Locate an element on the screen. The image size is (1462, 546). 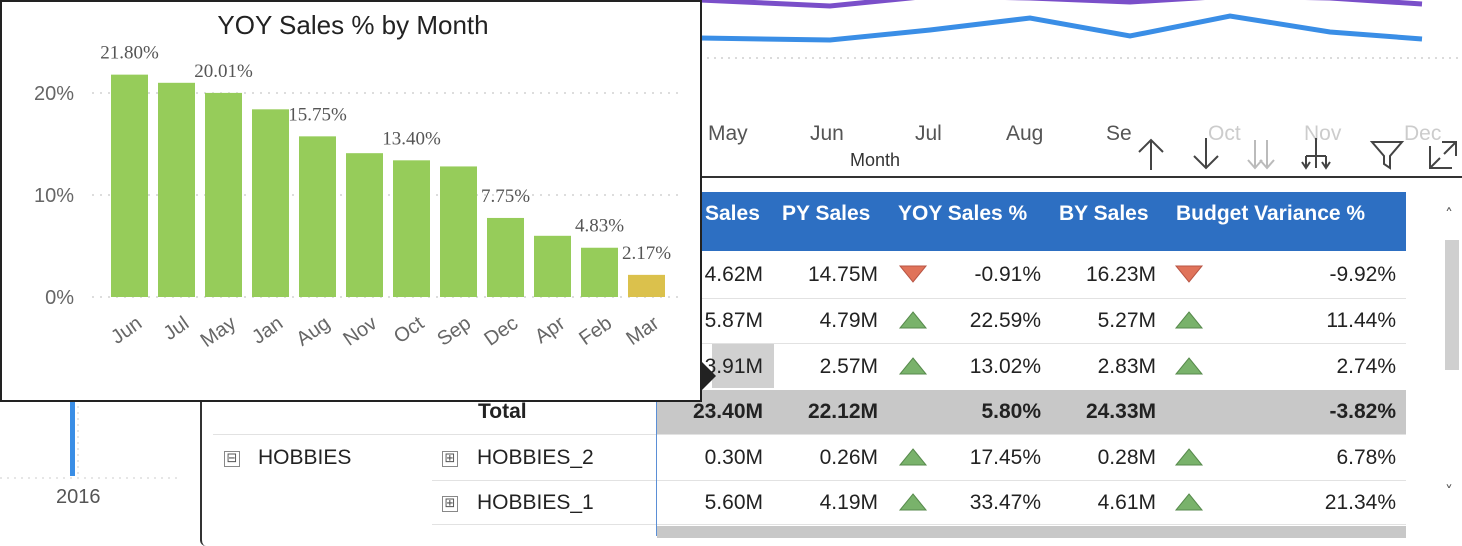
data-label: 2.17% is located at coordinates (646, 253).